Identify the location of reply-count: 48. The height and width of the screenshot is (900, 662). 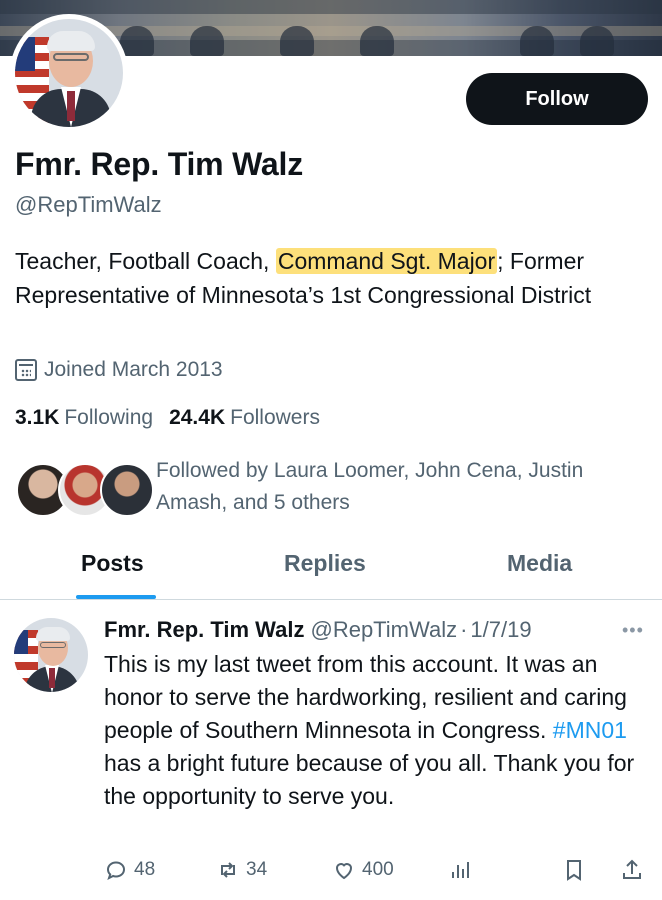
(145, 869).